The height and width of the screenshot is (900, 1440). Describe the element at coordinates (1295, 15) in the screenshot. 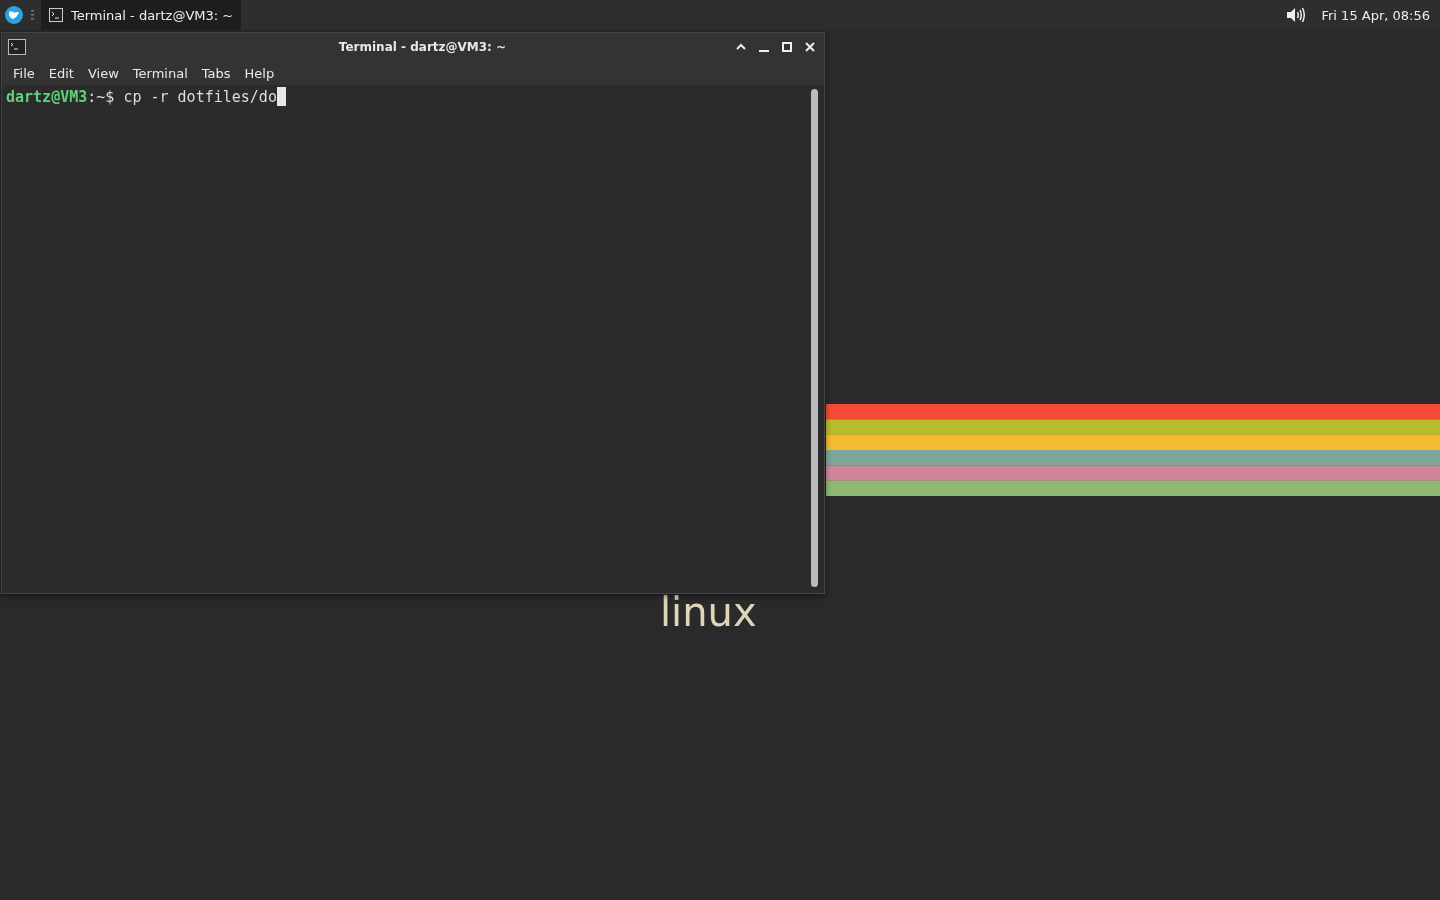

I see `speaker-icon` at that location.